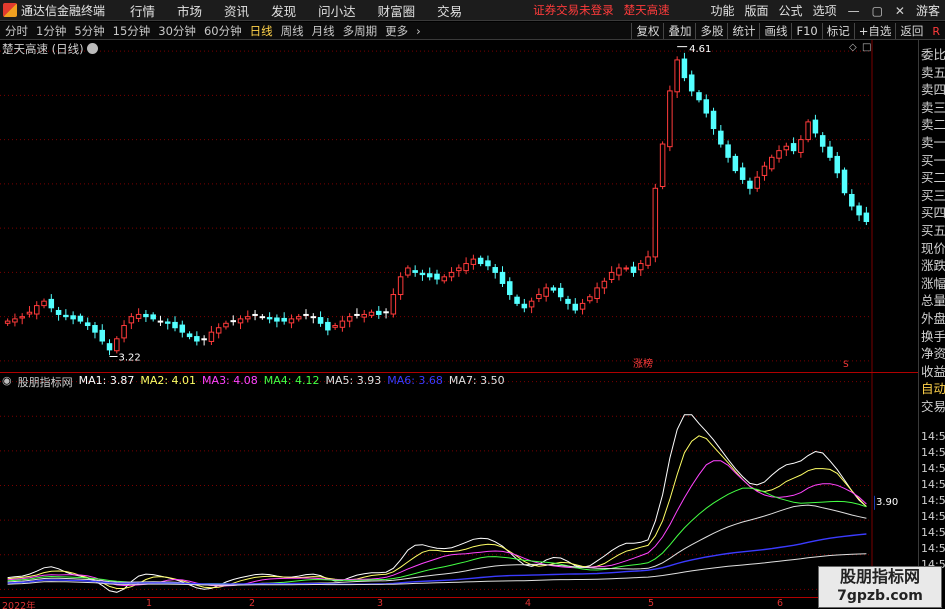 Image resolution: width=945 pixels, height=609 pixels. What do you see at coordinates (775, 31) in the screenshot?
I see `draw-line-button: 画线` at bounding box center [775, 31].